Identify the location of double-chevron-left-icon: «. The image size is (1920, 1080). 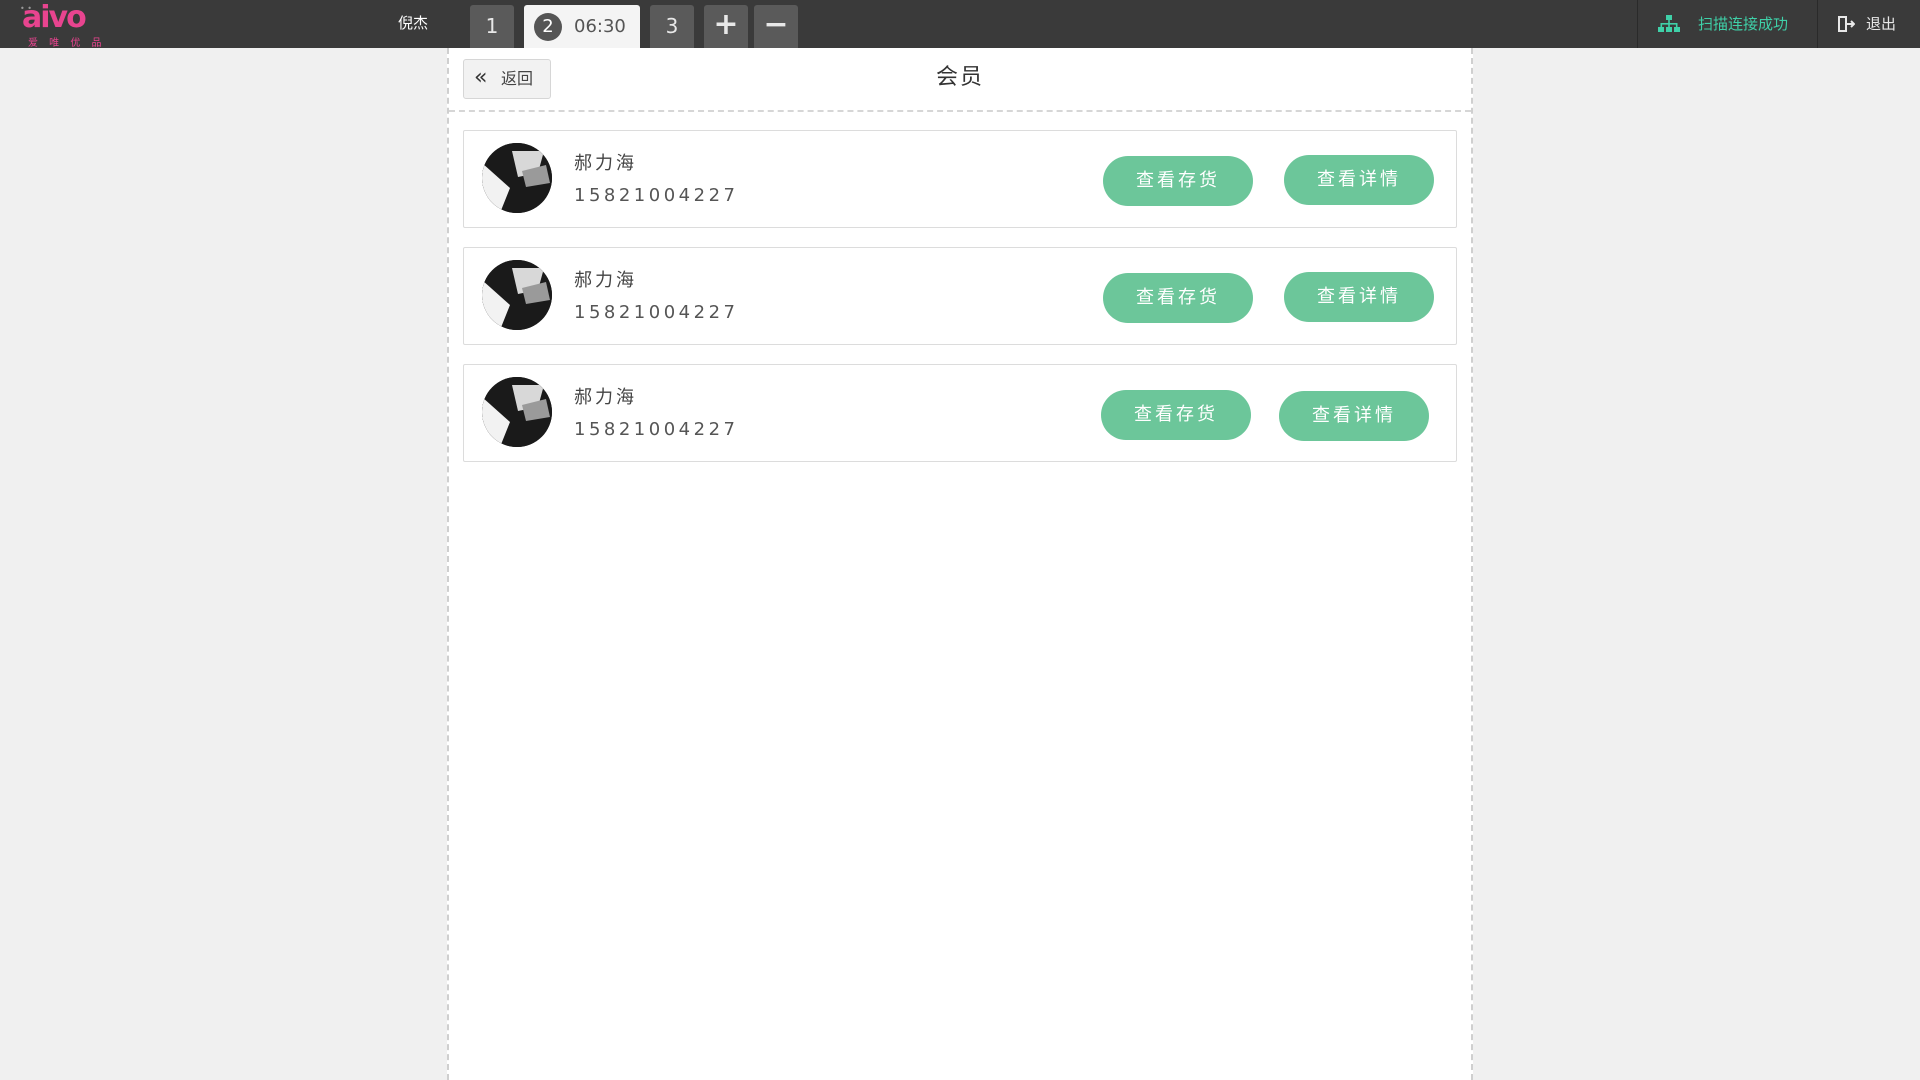
(481, 77).